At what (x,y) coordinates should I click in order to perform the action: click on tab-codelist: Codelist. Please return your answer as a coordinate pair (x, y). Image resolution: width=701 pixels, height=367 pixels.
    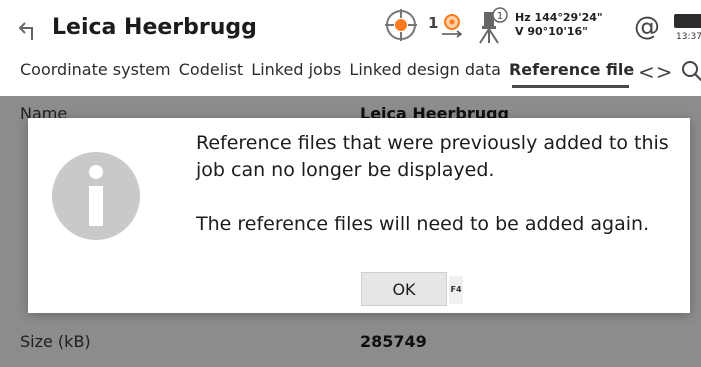
    Looking at the image, I should click on (211, 69).